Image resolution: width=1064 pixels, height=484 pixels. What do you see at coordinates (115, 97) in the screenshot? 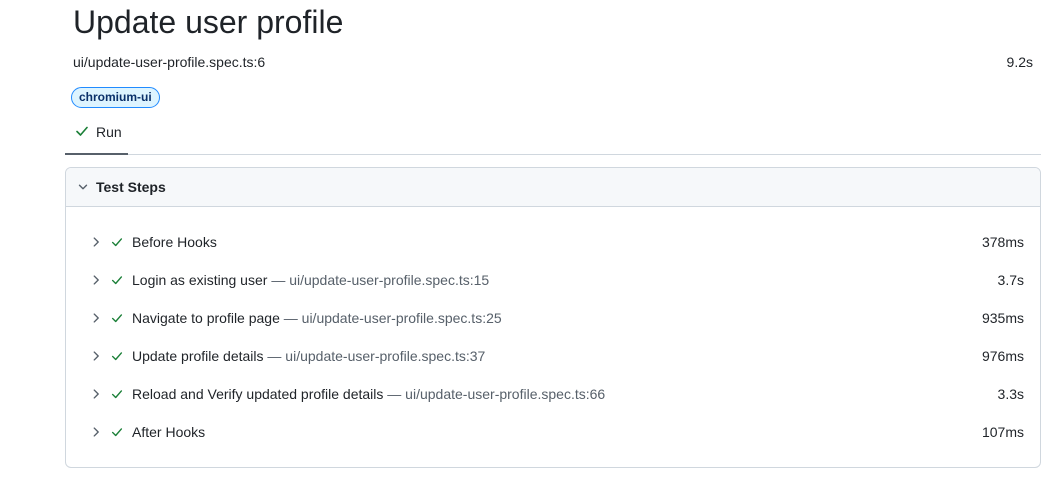
I see `project-badge: chromium-ui` at bounding box center [115, 97].